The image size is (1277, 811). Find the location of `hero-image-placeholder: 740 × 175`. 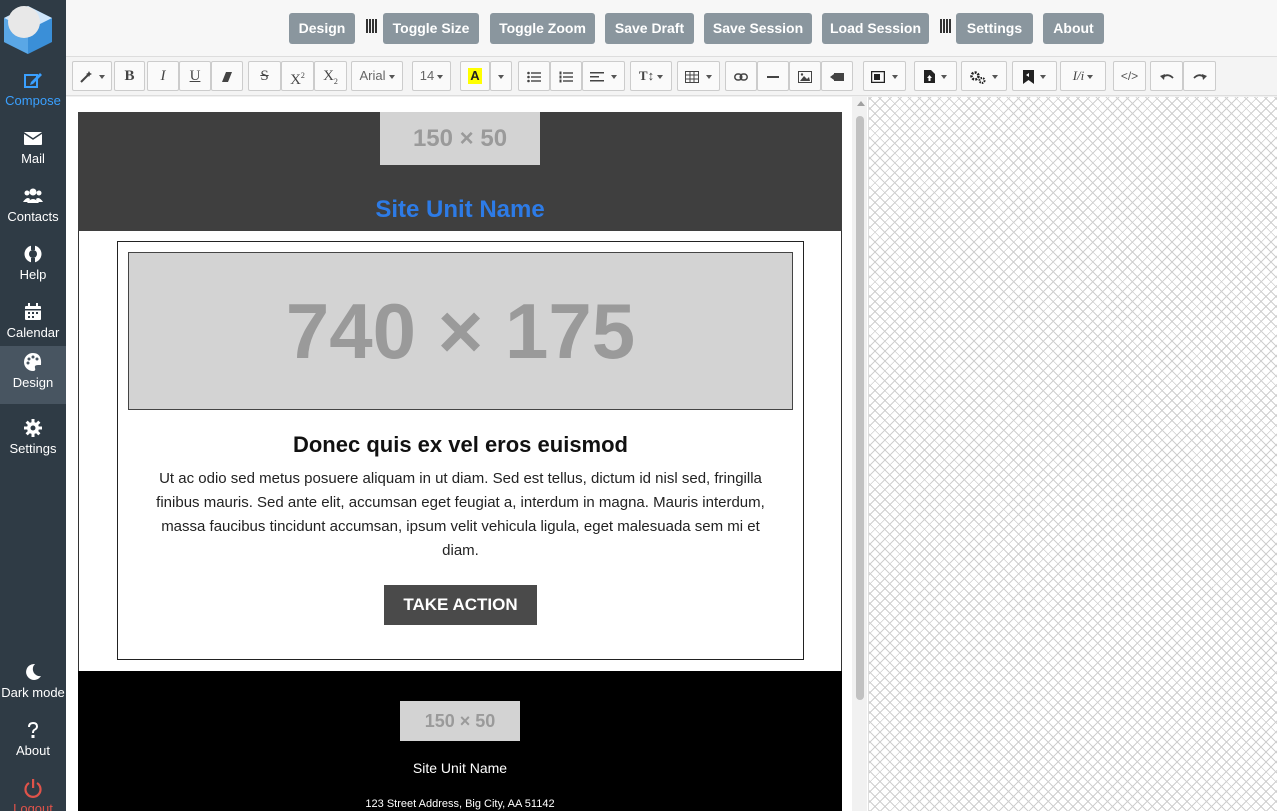

hero-image-placeholder: 740 × 175 is located at coordinates (460, 331).